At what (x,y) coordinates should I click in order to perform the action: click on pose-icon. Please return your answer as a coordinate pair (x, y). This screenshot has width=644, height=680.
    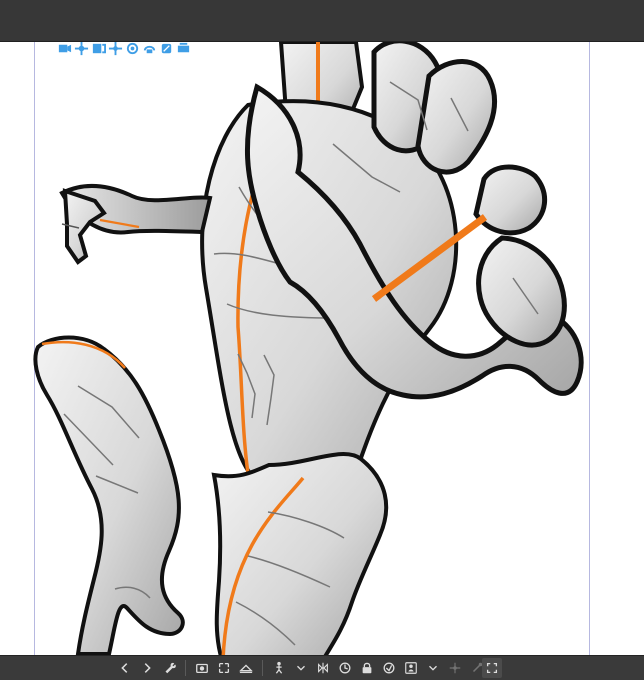
    Looking at the image, I should click on (279, 668).